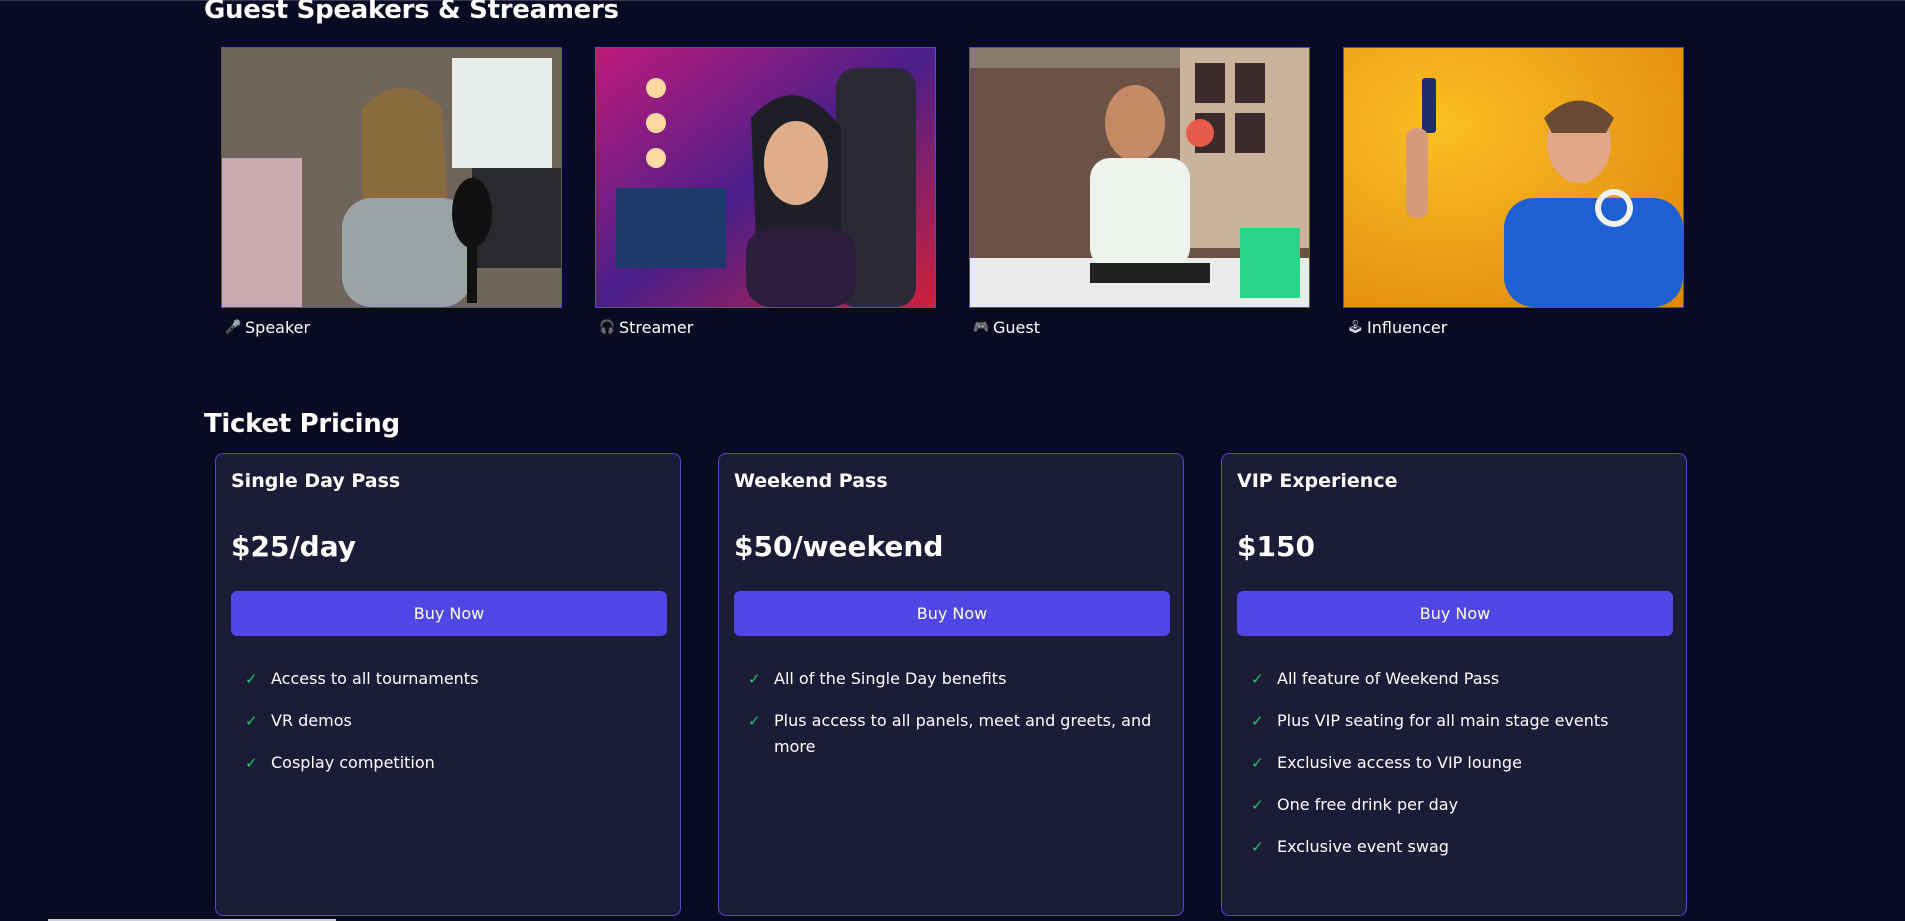  Describe the element at coordinates (607, 327) in the screenshot. I see `headphones-icon: 🎧` at that location.